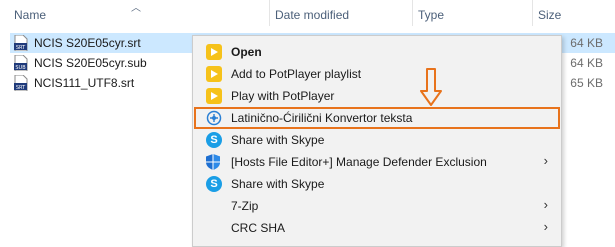  I want to click on menu-item-label: Open, so click(246, 52).